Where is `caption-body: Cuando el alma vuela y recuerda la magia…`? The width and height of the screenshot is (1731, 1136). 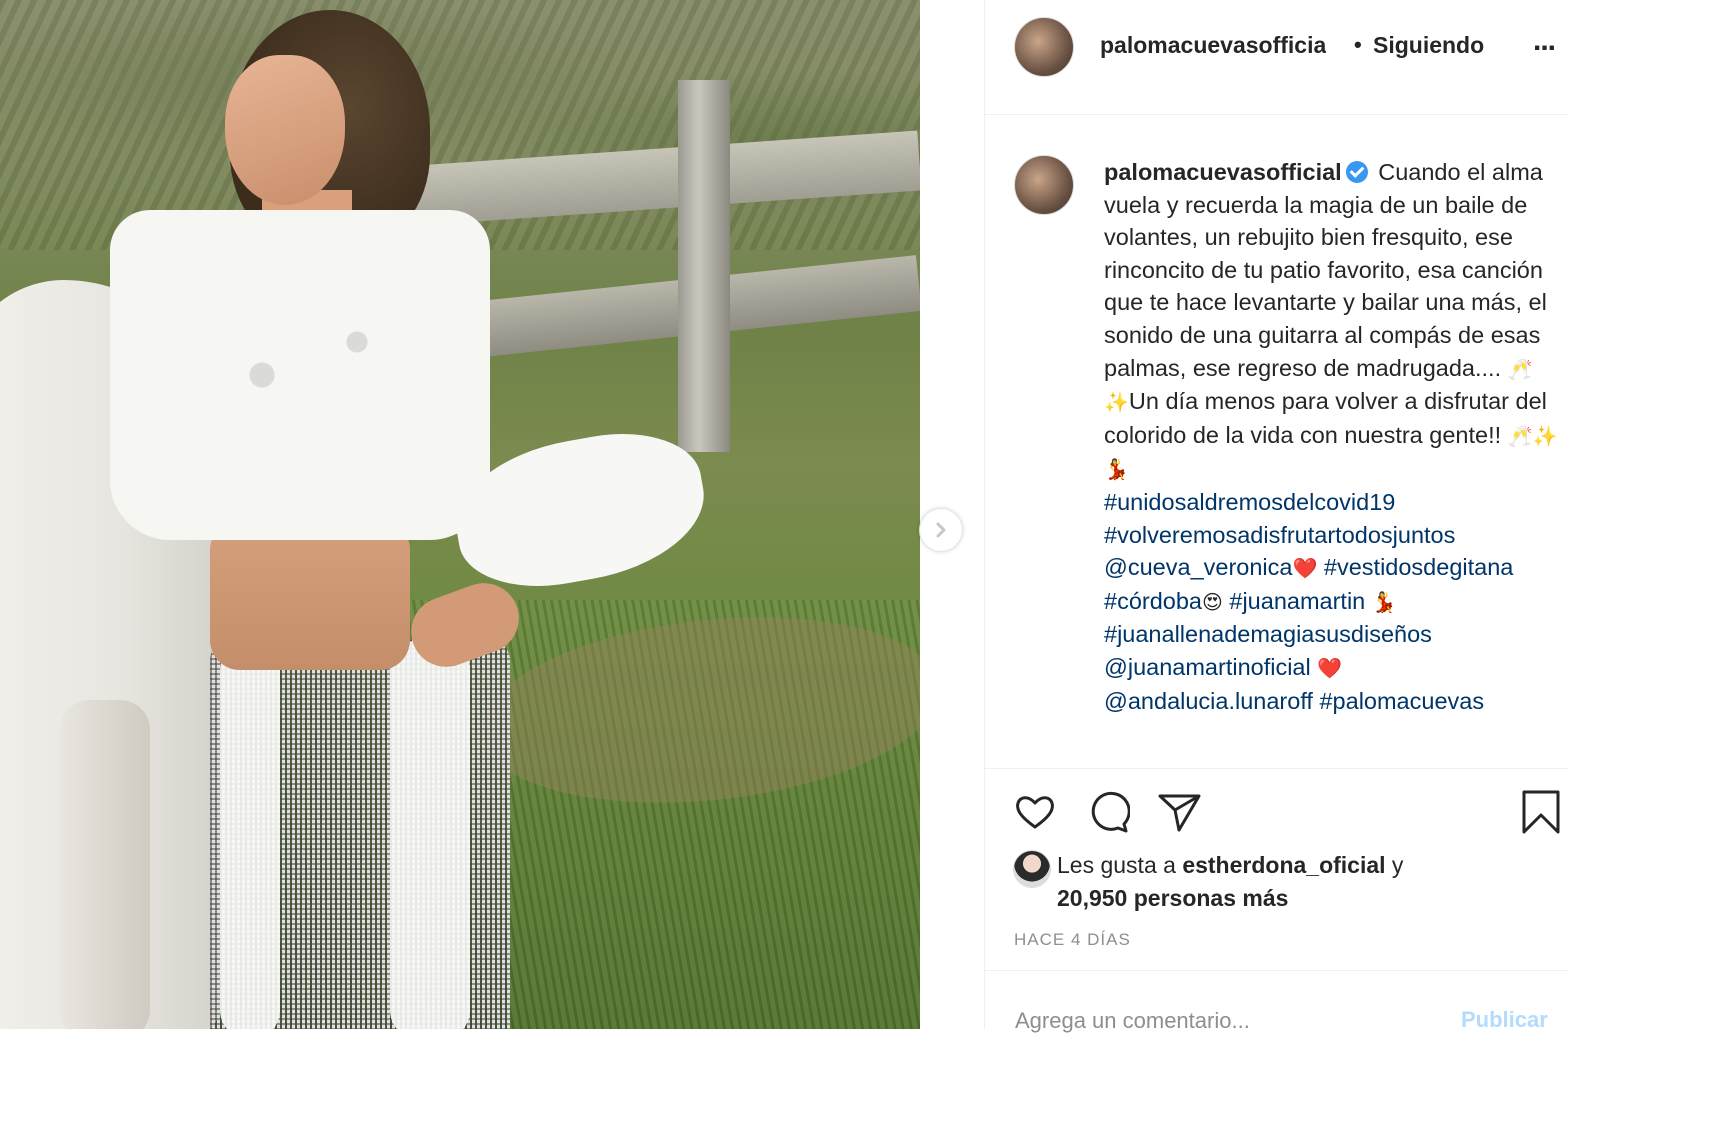 caption-body: Cuando el alma vuela y recuerda la magia… is located at coordinates (1325, 270).